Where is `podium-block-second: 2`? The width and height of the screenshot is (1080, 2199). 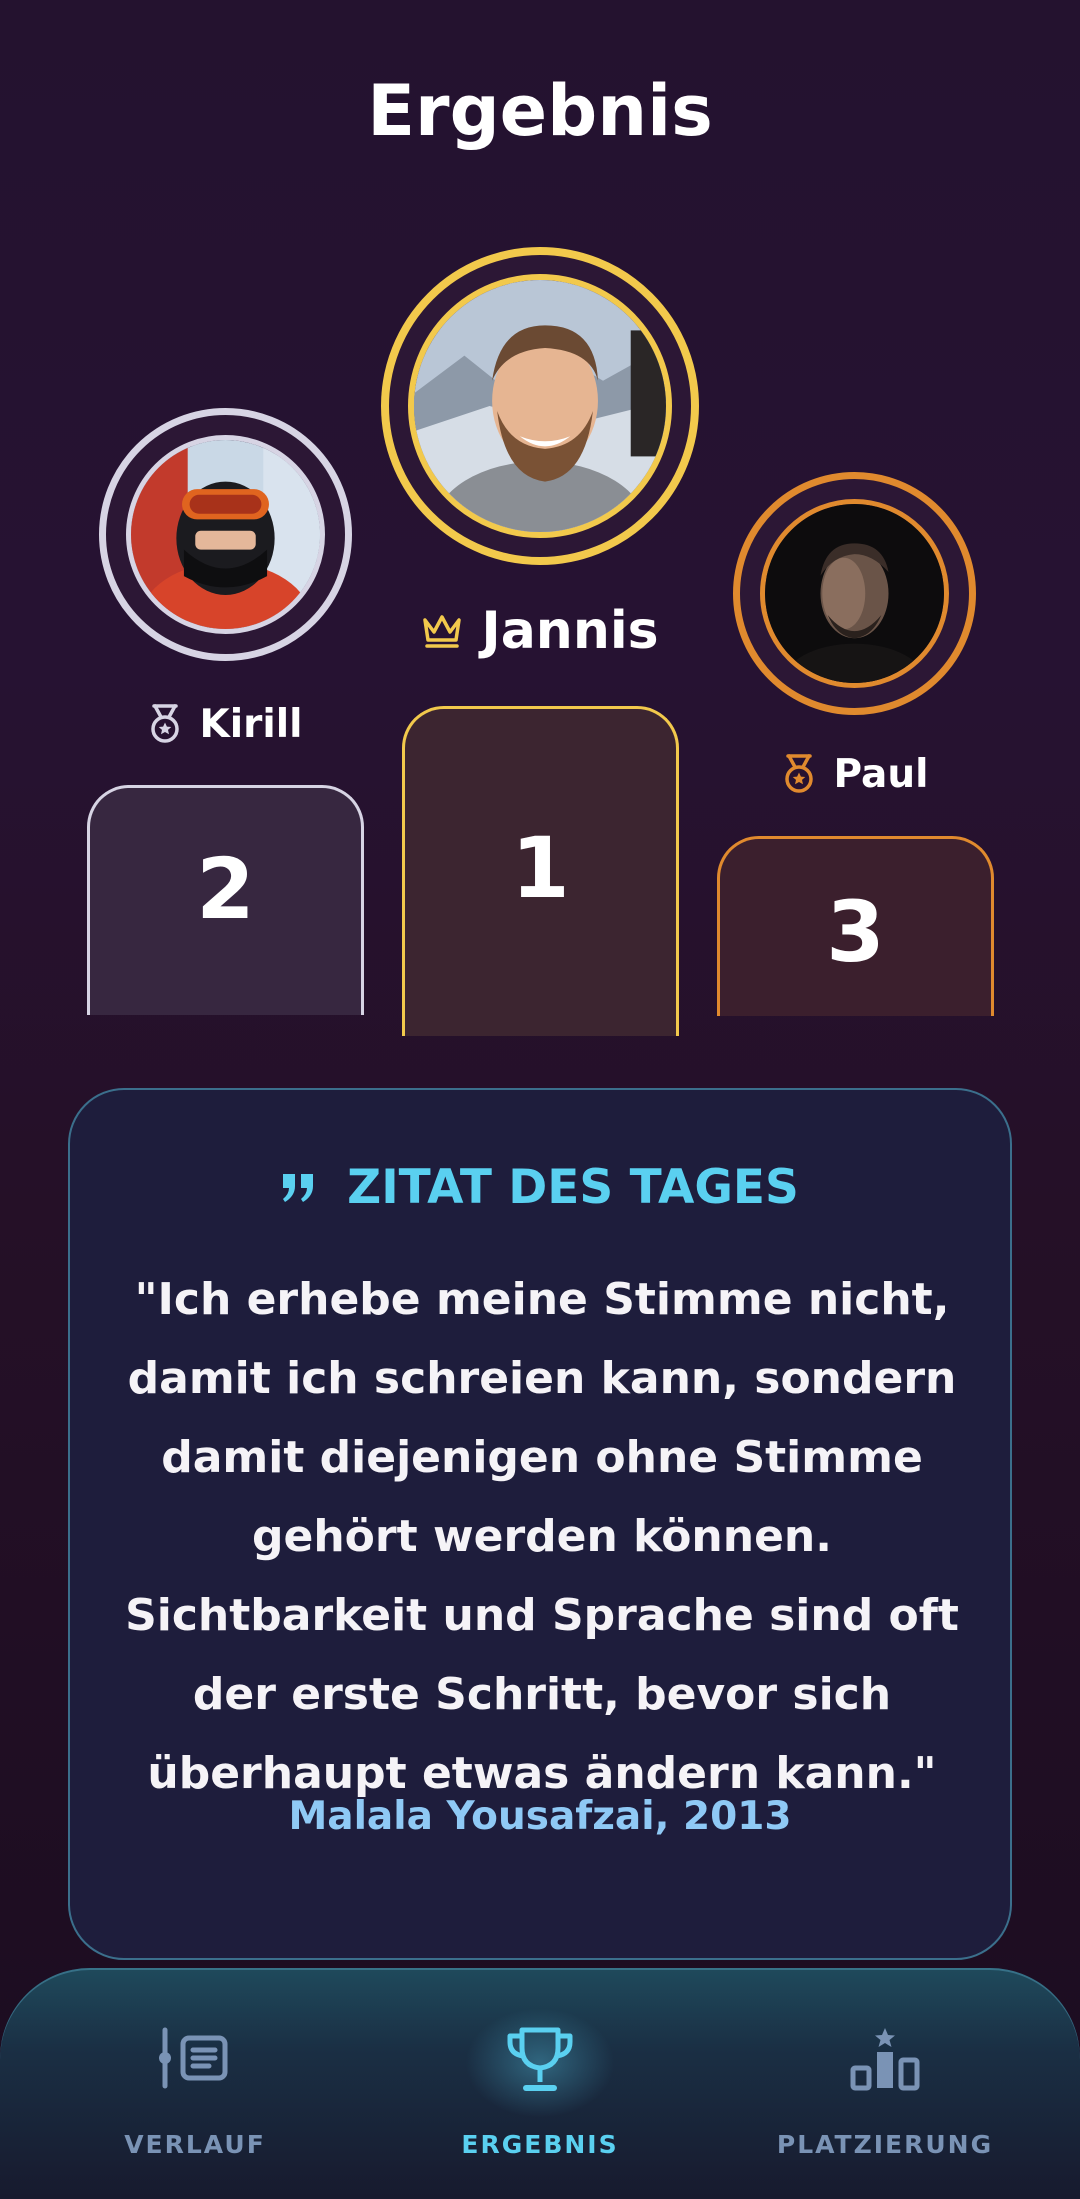 podium-block-second: 2 is located at coordinates (225, 900).